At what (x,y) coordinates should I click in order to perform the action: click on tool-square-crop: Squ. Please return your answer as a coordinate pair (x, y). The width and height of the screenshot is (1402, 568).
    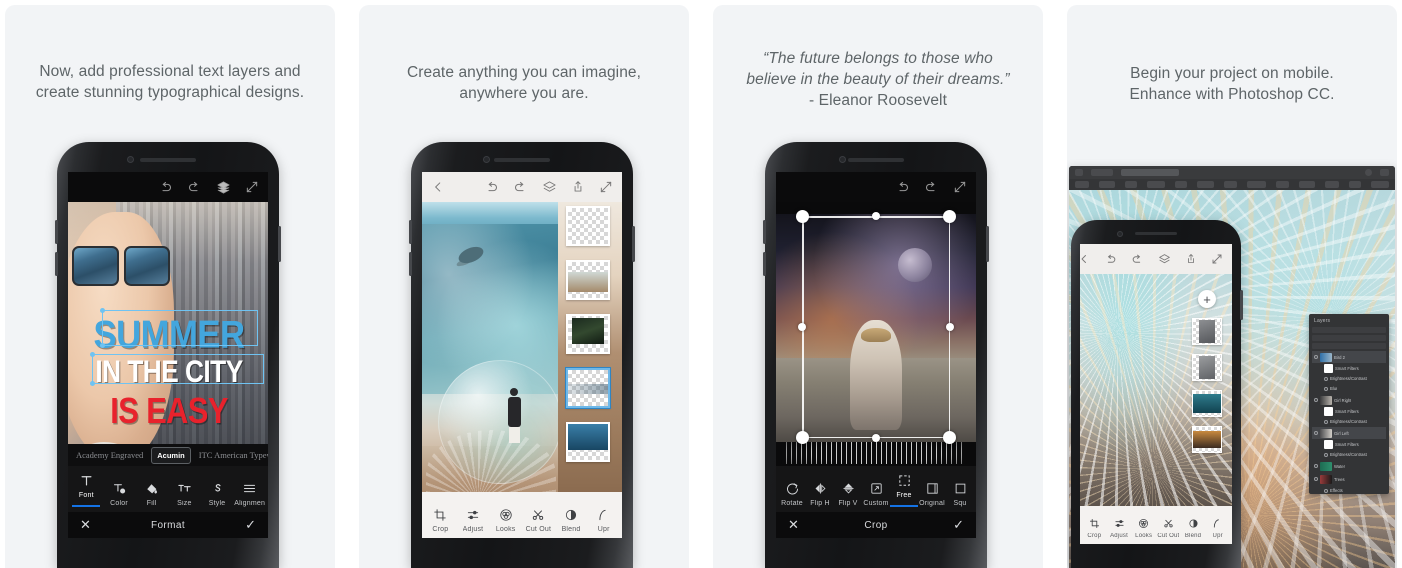
    Looking at the image, I should click on (960, 494).